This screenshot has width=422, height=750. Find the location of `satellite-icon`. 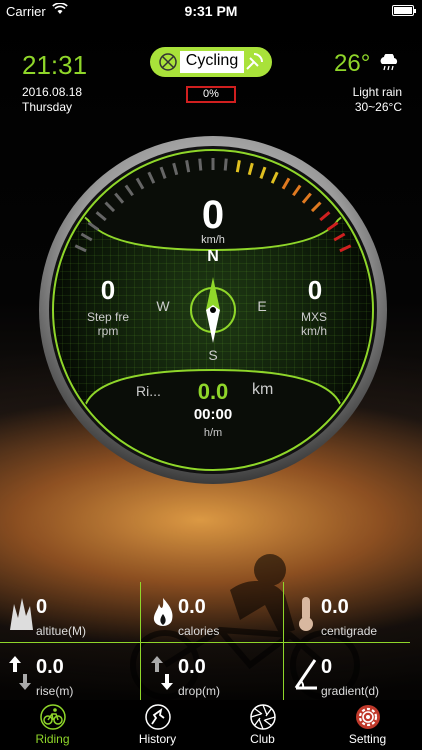

satellite-icon is located at coordinates (254, 61).